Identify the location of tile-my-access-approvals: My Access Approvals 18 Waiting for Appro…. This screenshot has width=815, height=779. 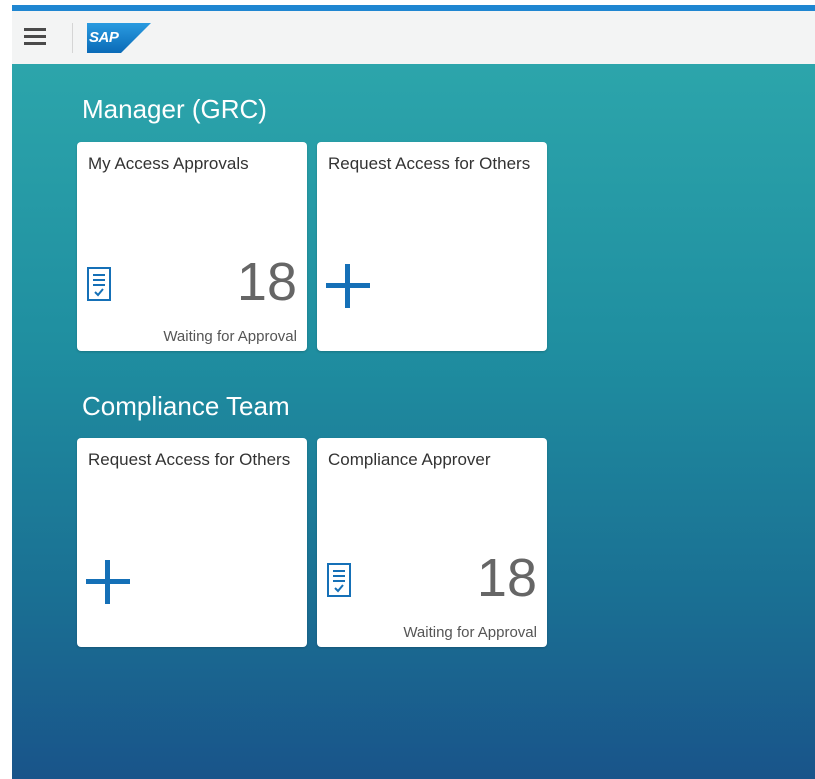
(192, 246).